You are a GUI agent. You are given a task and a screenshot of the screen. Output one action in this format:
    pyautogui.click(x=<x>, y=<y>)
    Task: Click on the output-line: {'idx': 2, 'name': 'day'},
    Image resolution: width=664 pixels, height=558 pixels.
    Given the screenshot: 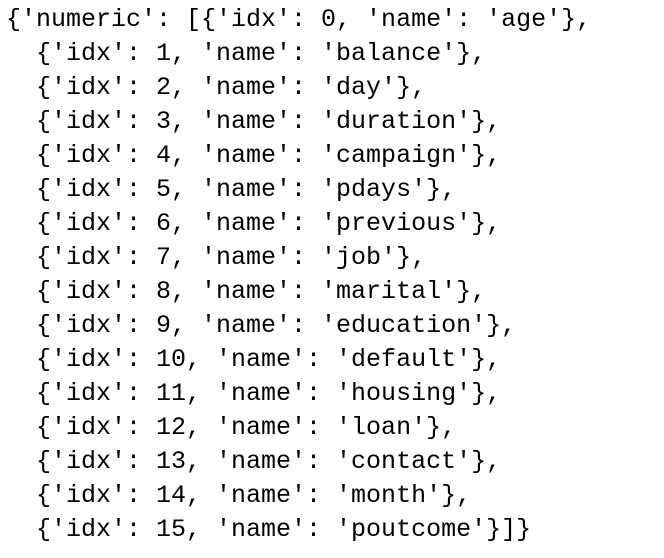 What is the action you would take?
    pyautogui.click(x=216, y=87)
    